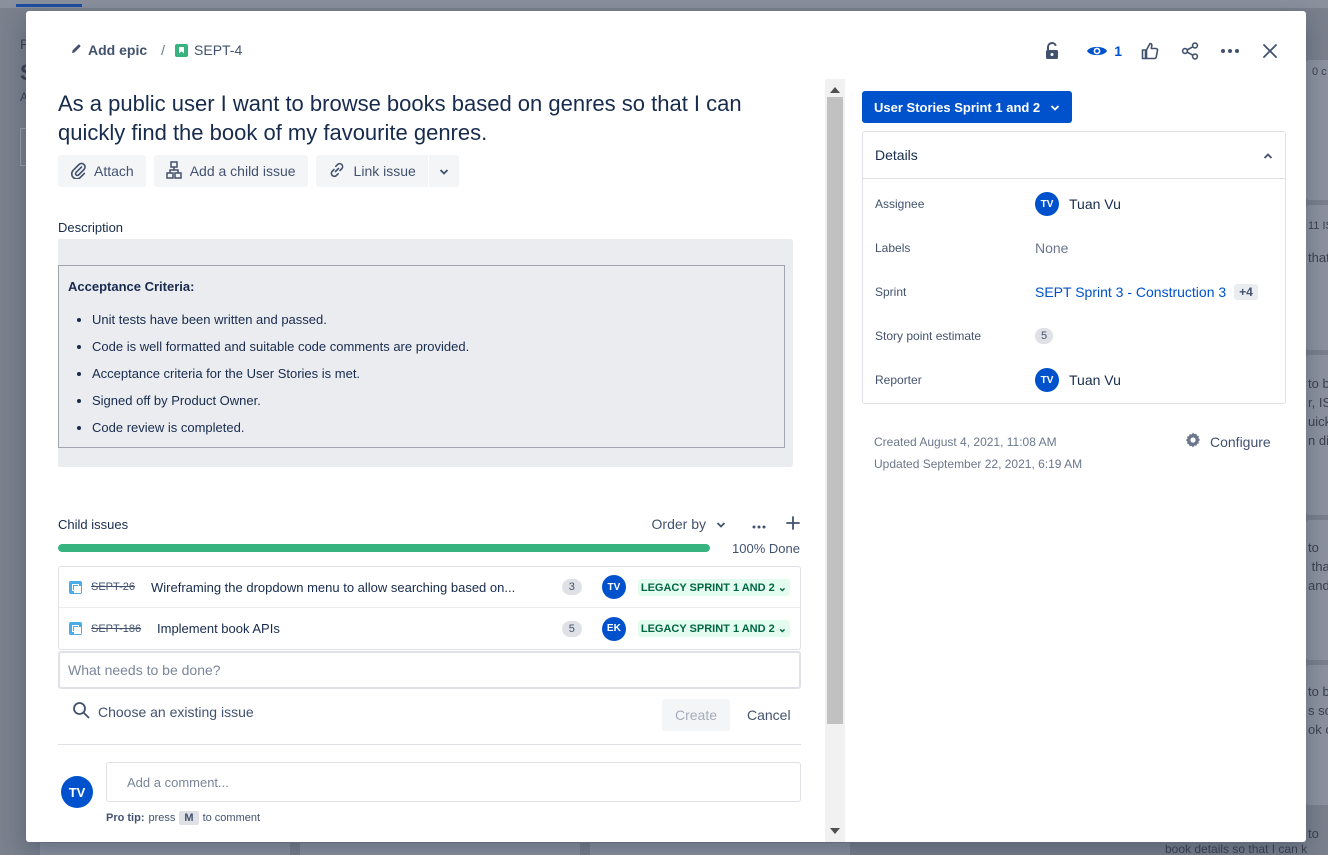 The height and width of the screenshot is (855, 1328). What do you see at coordinates (231, 818) in the screenshot?
I see `protip-rest: to comment` at bounding box center [231, 818].